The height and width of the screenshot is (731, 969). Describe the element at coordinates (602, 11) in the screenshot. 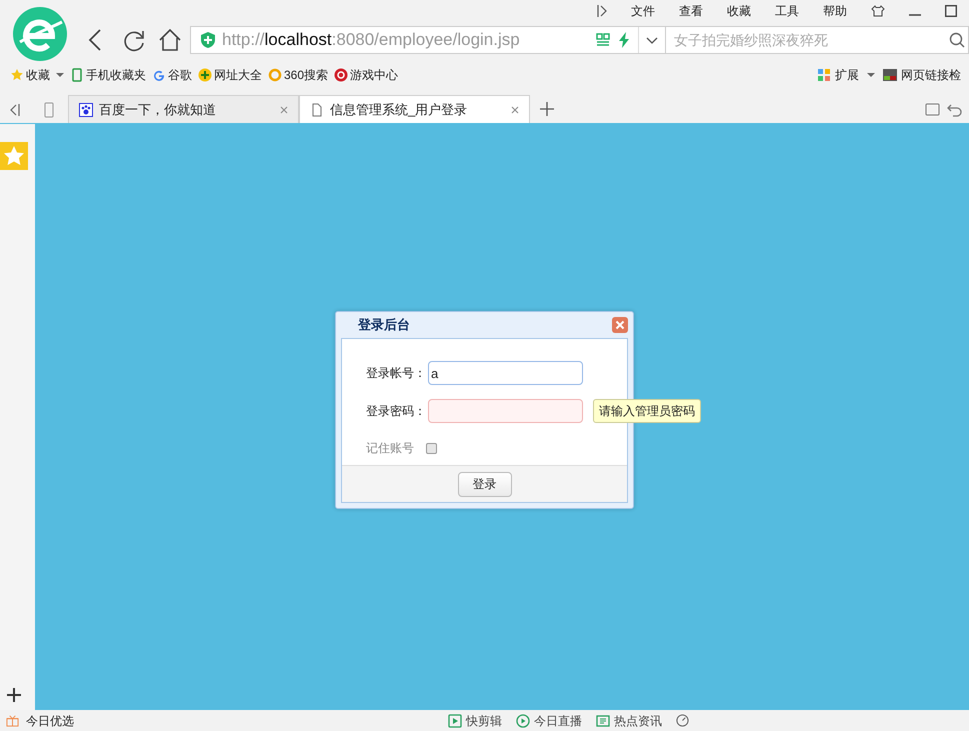

I see `sidebar-toggle-icon` at that location.